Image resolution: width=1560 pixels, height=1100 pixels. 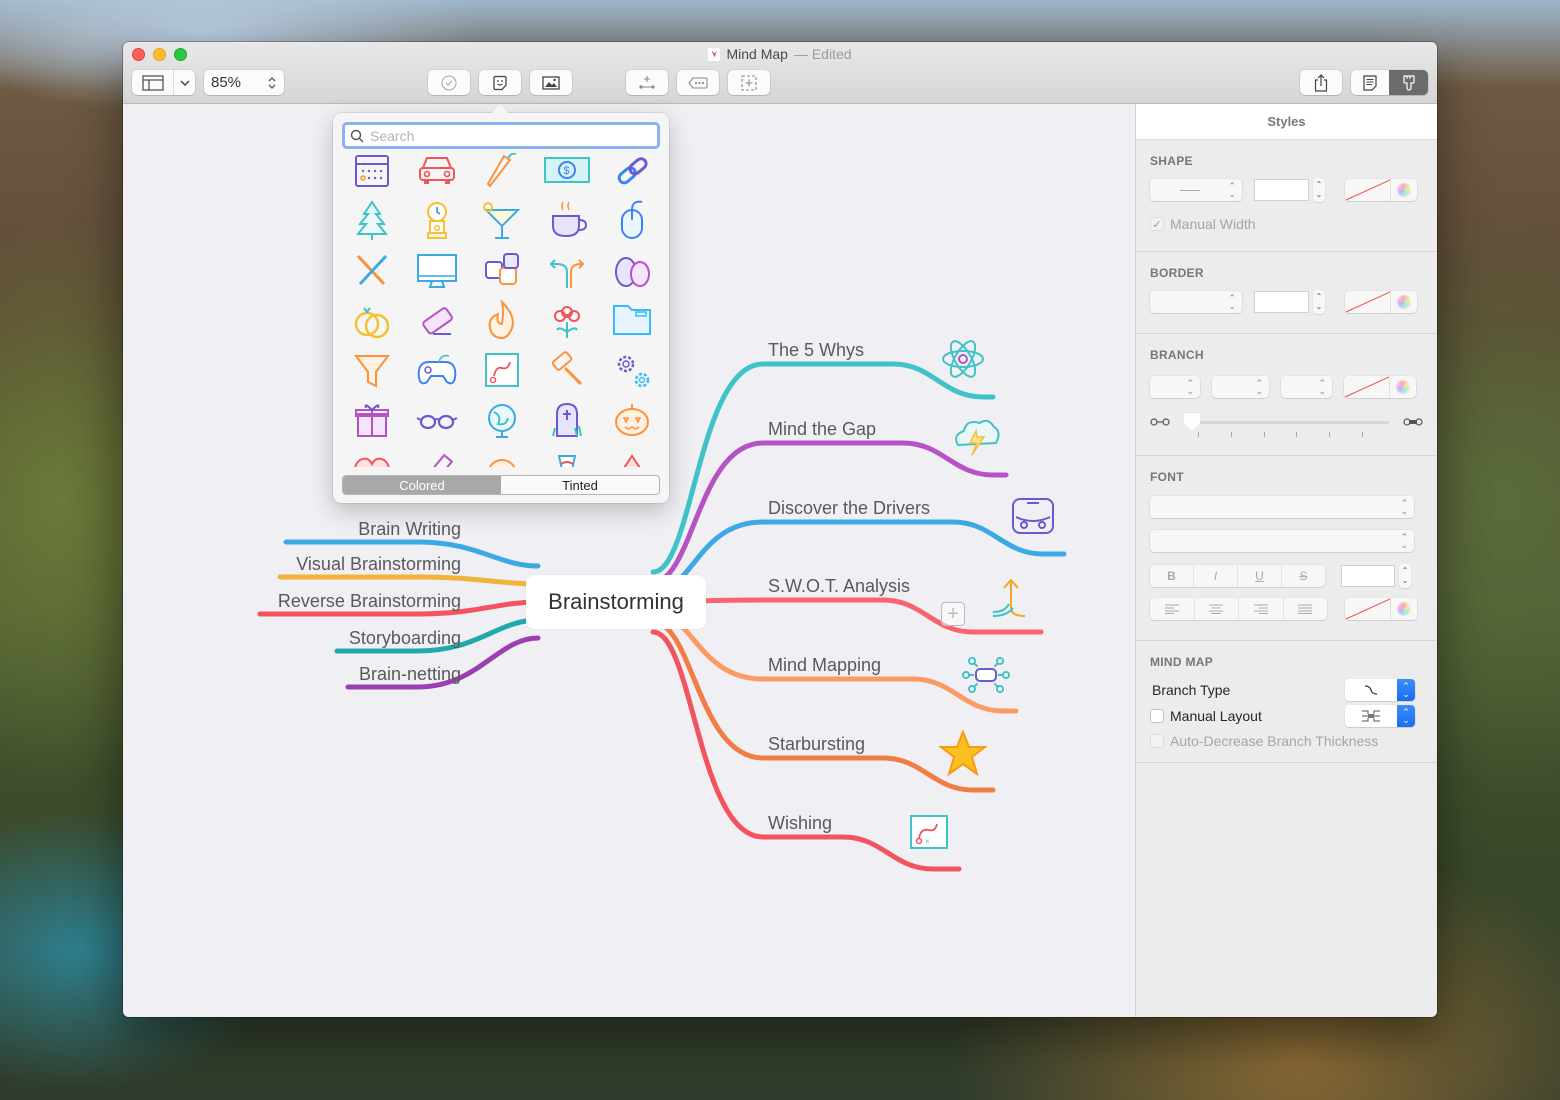 I want to click on align-right-button, so click(x=1261, y=609).